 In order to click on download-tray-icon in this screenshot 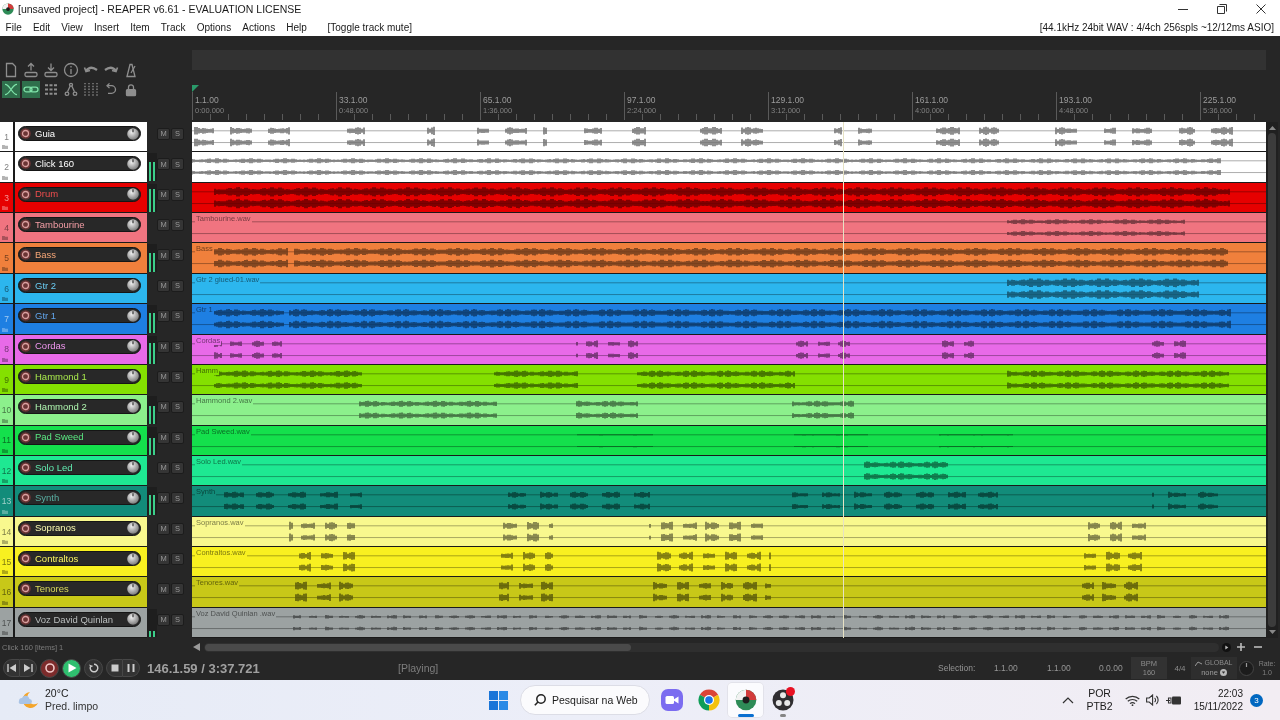, I will do `click(51, 70)`.